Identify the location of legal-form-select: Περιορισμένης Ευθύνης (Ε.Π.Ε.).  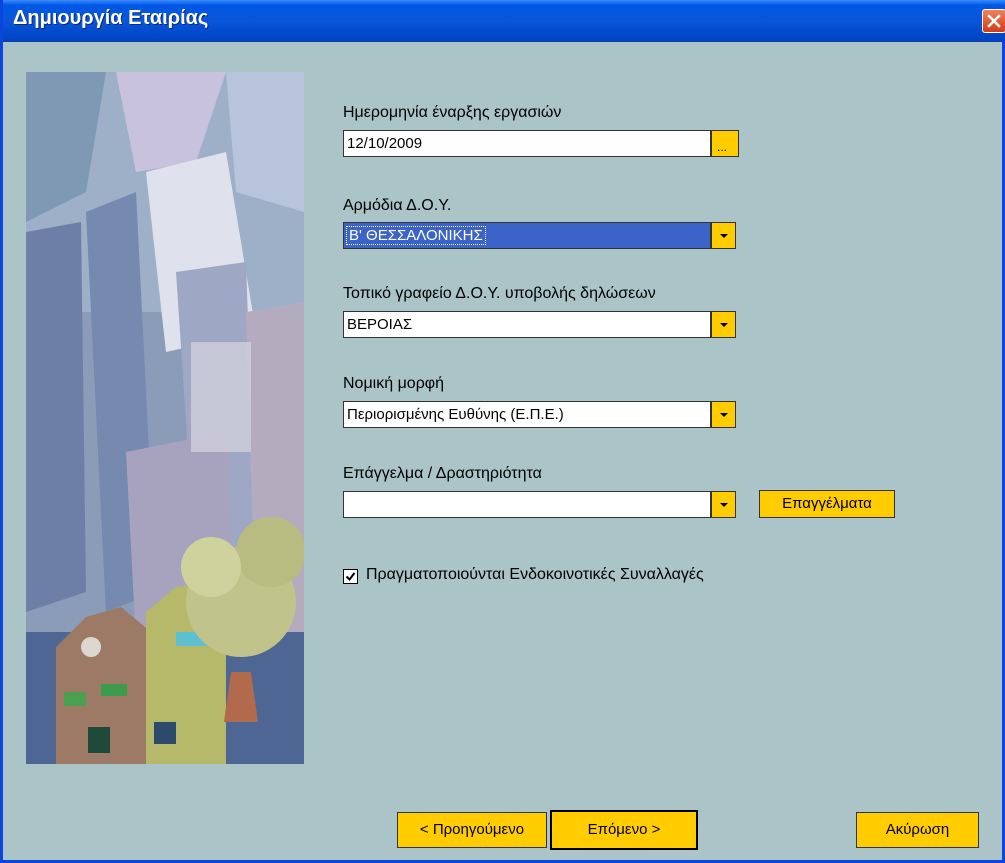
(527, 414).